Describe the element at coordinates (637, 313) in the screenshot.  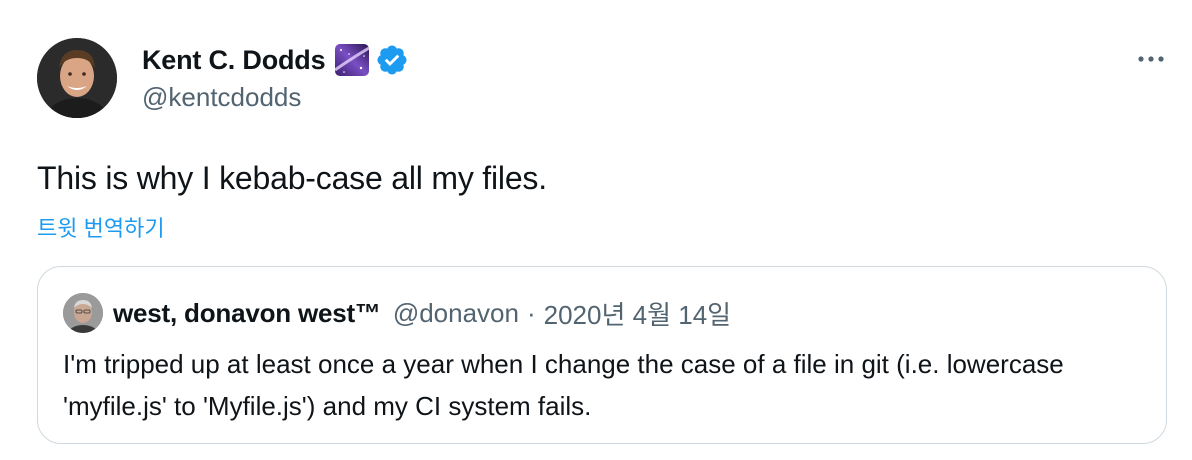
I see `quoted-tweet-date: 2020년 4월 14일` at that location.